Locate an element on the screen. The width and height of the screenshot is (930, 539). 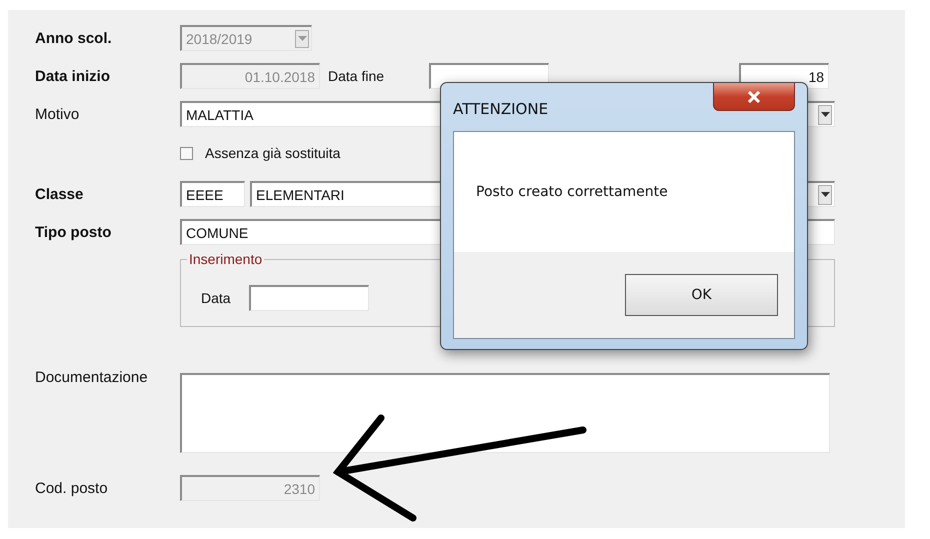
field-label: Classe is located at coordinates (59, 194).